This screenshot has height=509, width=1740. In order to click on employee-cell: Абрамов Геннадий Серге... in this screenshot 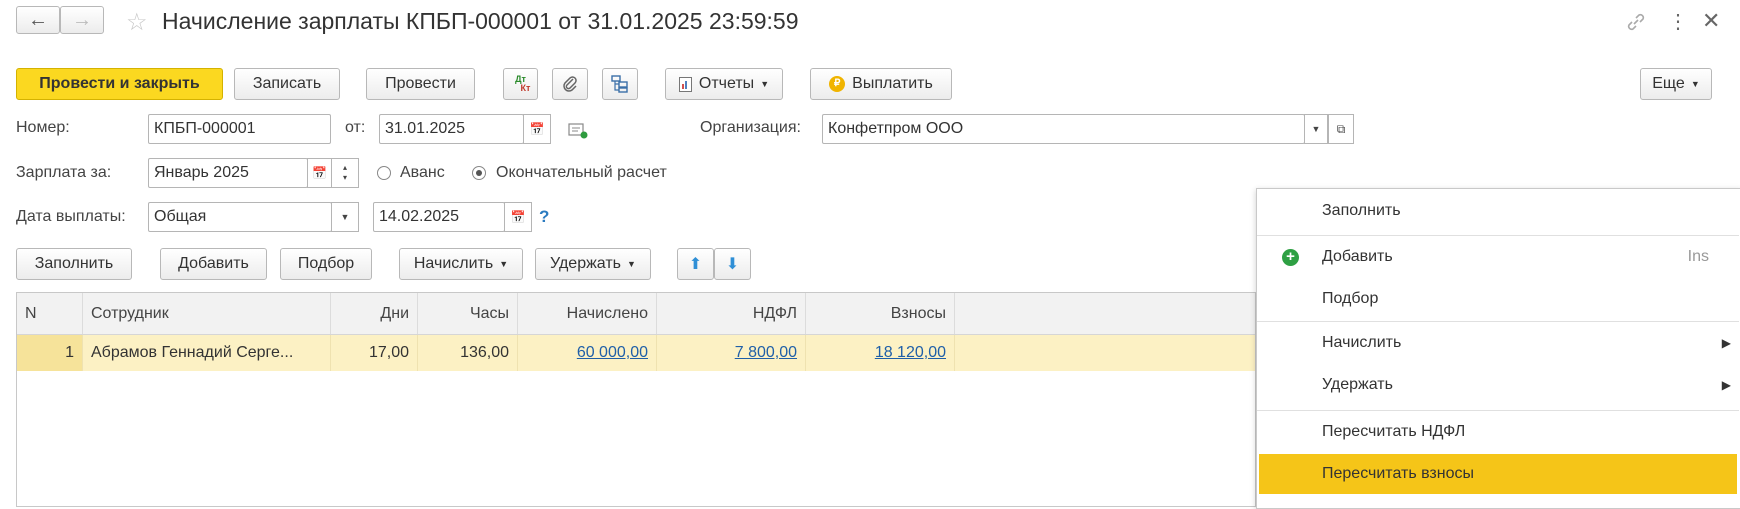, I will do `click(207, 353)`.